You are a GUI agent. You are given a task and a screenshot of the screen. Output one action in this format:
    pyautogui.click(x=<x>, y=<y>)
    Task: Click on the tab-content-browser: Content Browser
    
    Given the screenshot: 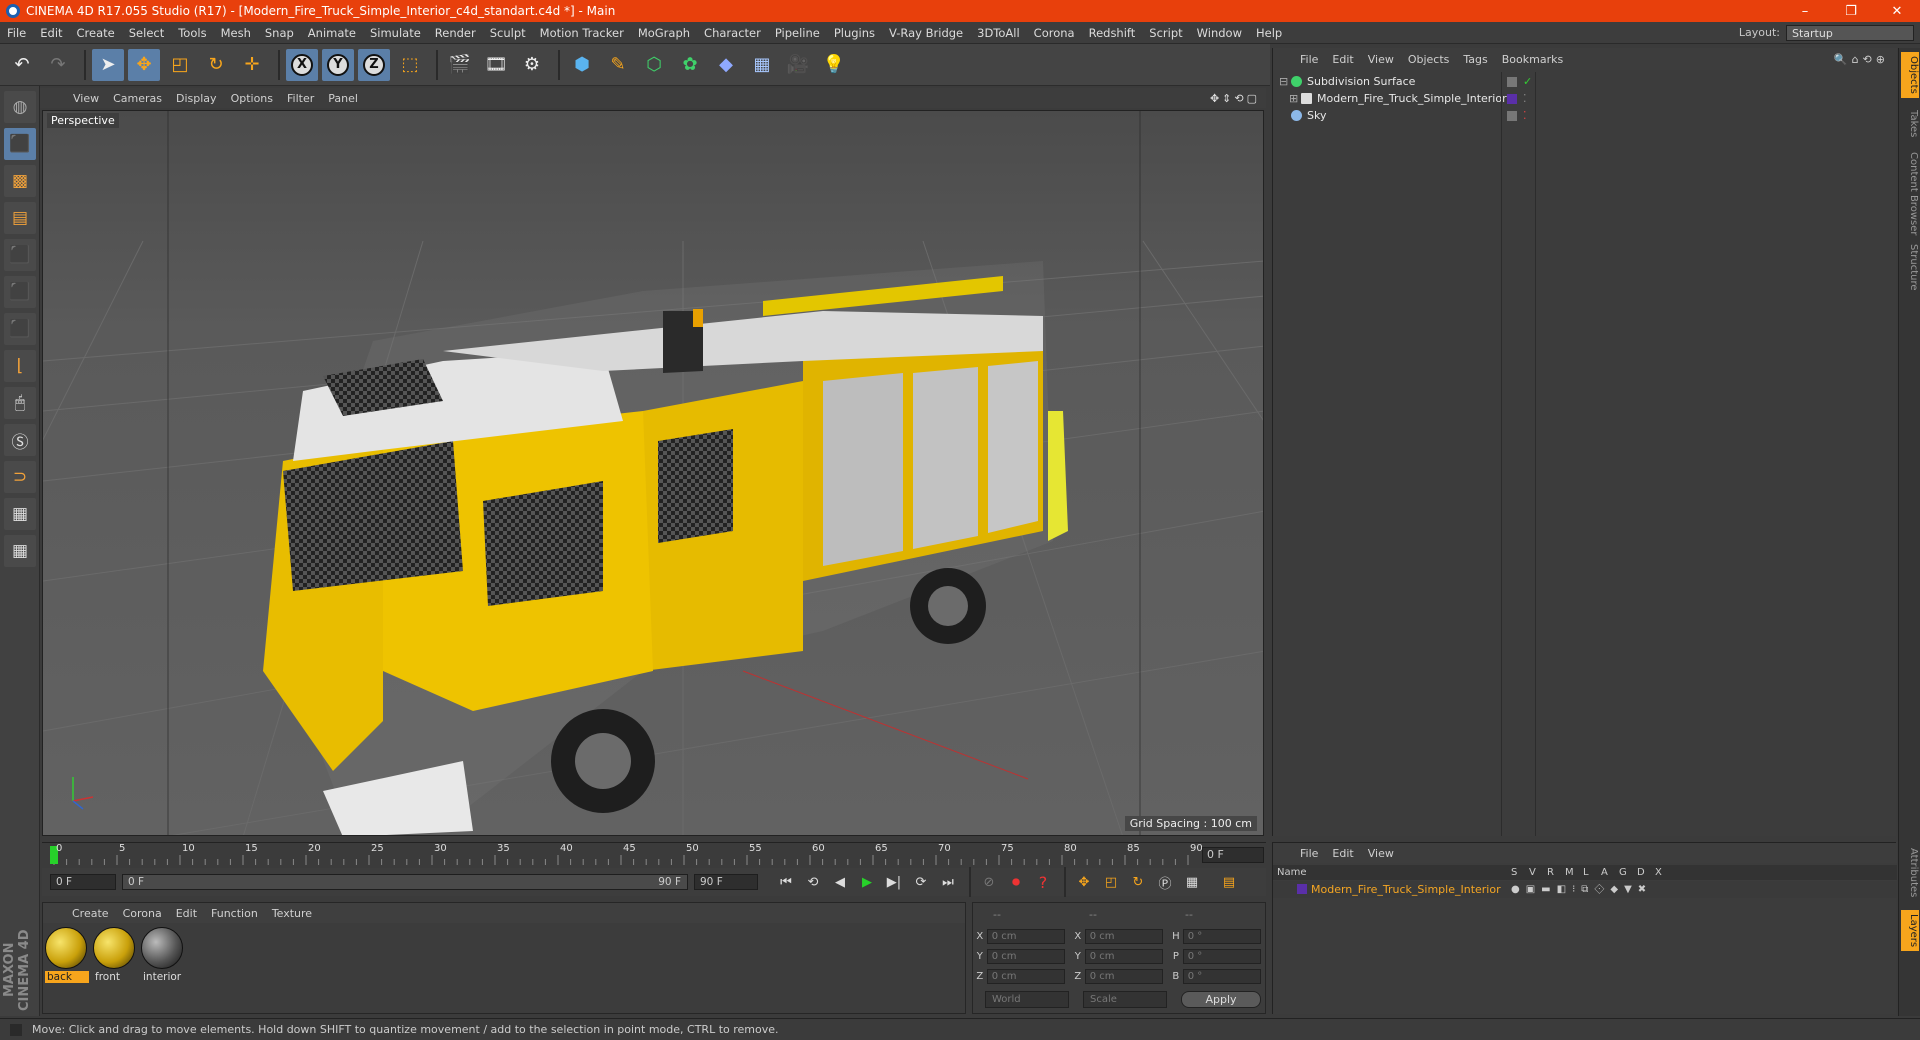 What is the action you would take?
    pyautogui.click(x=1910, y=193)
    